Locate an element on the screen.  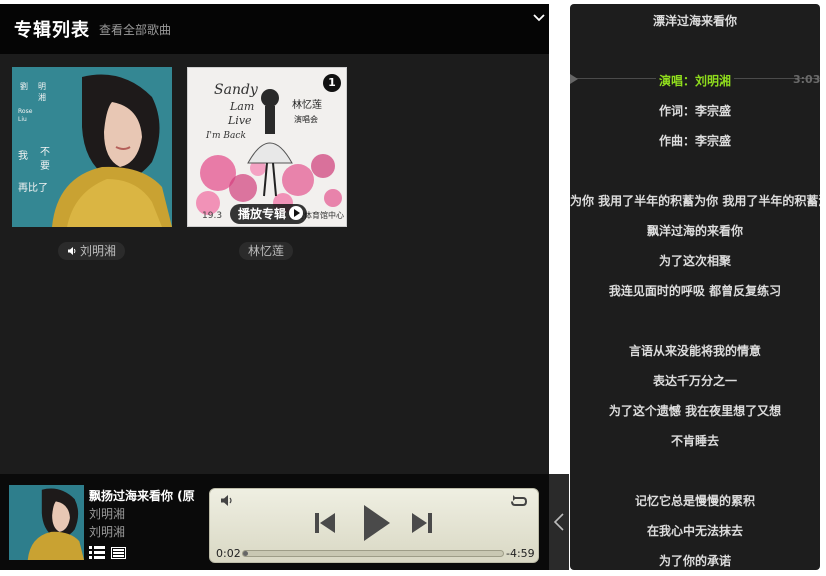
lyric-line: 言语从来没能将我的情意 is located at coordinates (695, 350).